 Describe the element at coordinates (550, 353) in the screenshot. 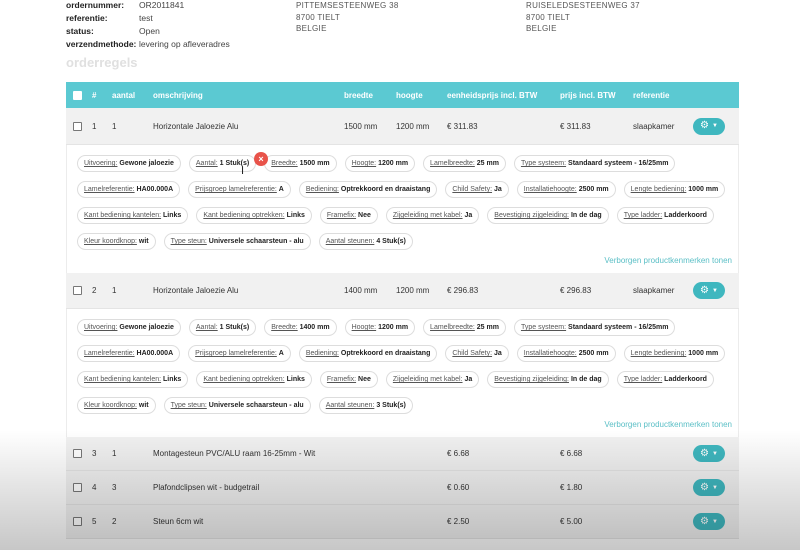

I see `attr-key: Installatiehoogte:` at that location.